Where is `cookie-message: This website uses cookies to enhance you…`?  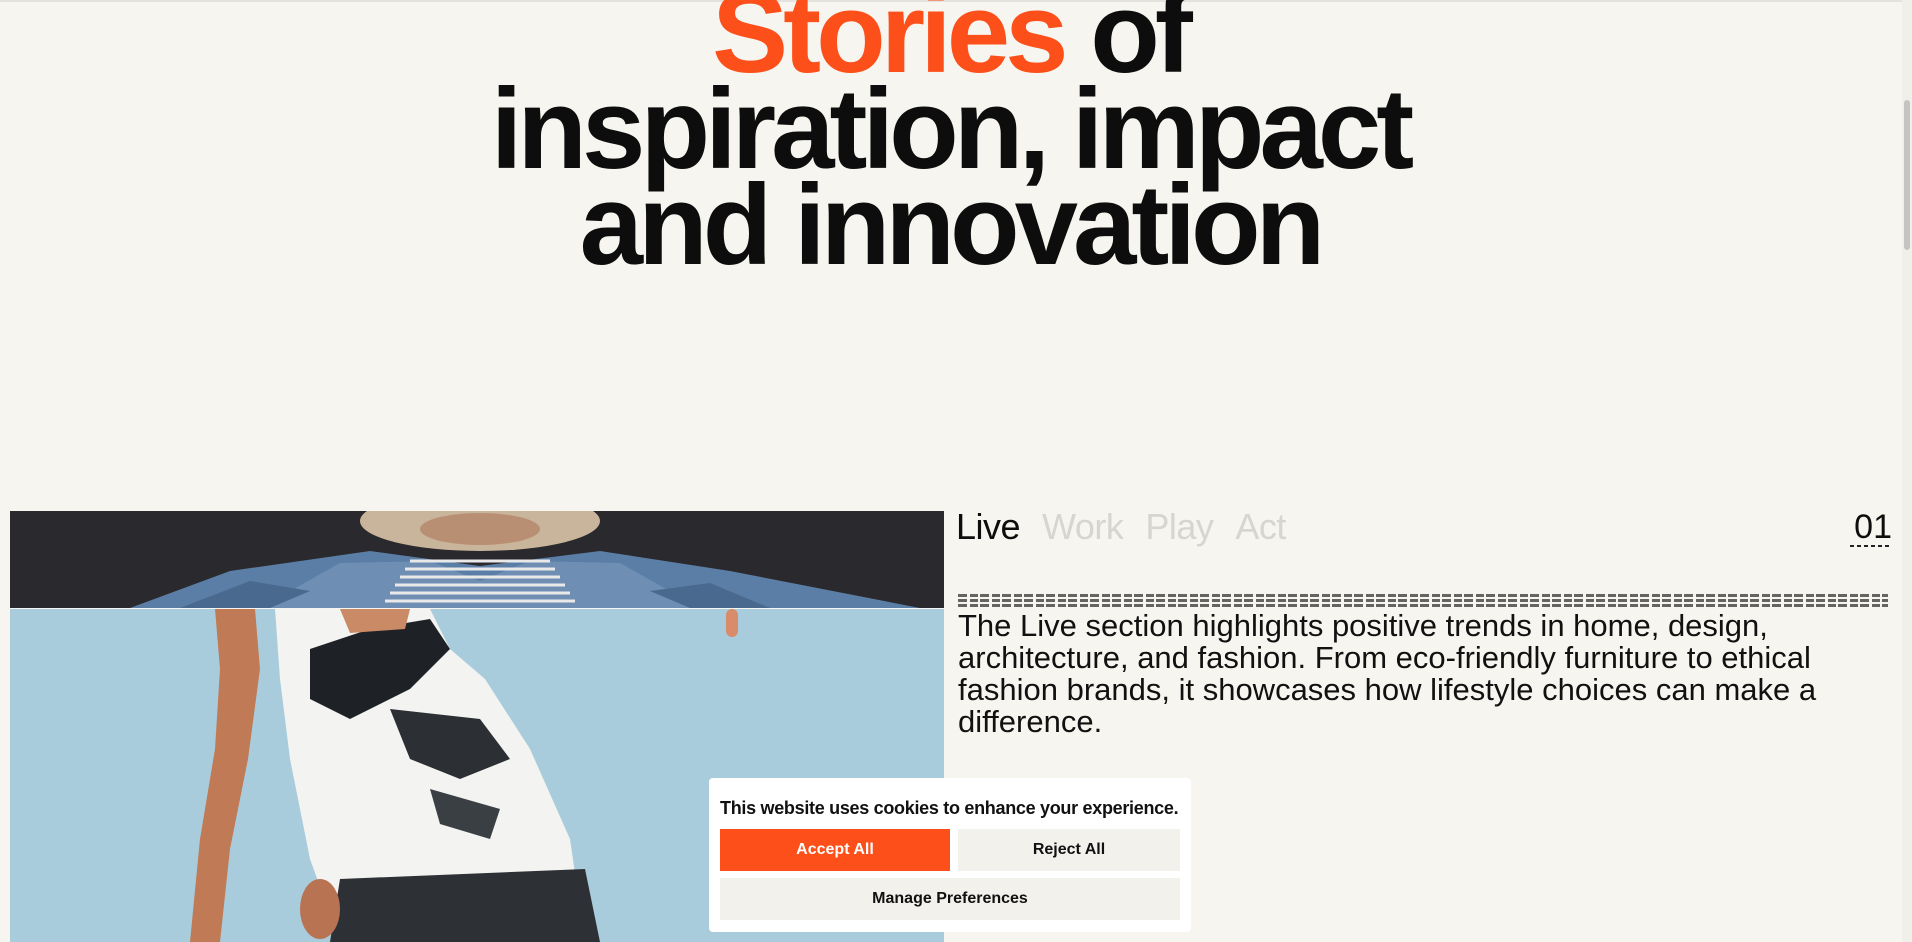
cookie-message: This website uses cookies to enhance you… is located at coordinates (949, 808).